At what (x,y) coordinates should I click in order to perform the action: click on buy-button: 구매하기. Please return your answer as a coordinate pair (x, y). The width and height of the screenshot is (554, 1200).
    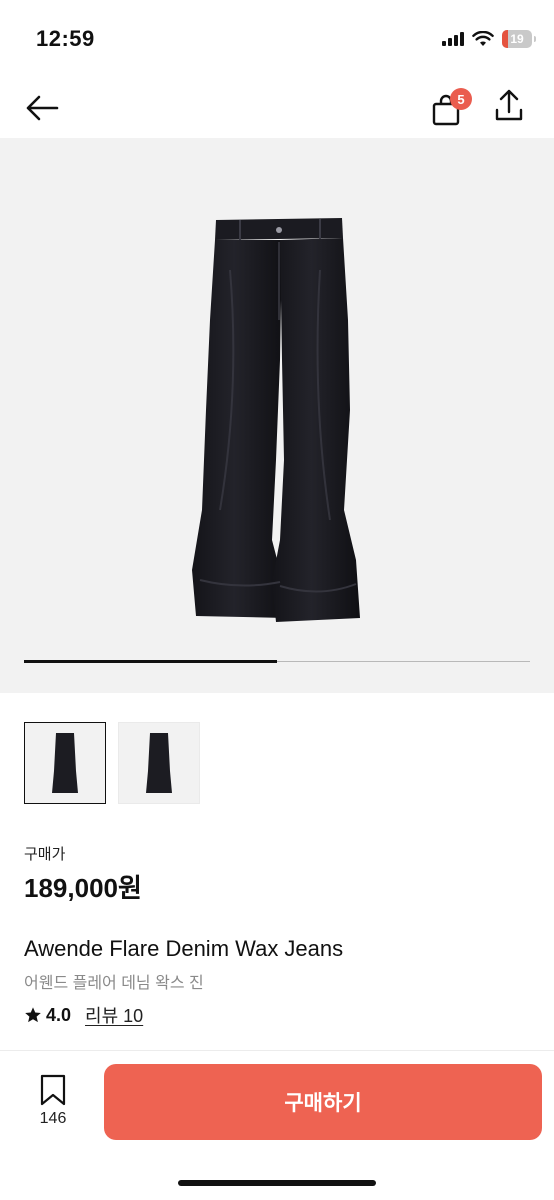
    Looking at the image, I should click on (323, 1102).